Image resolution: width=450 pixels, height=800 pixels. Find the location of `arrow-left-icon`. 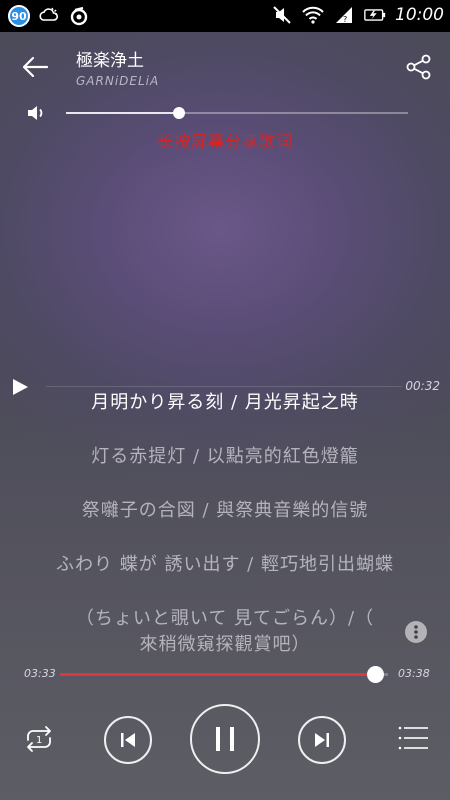

arrow-left-icon is located at coordinates (35, 67).